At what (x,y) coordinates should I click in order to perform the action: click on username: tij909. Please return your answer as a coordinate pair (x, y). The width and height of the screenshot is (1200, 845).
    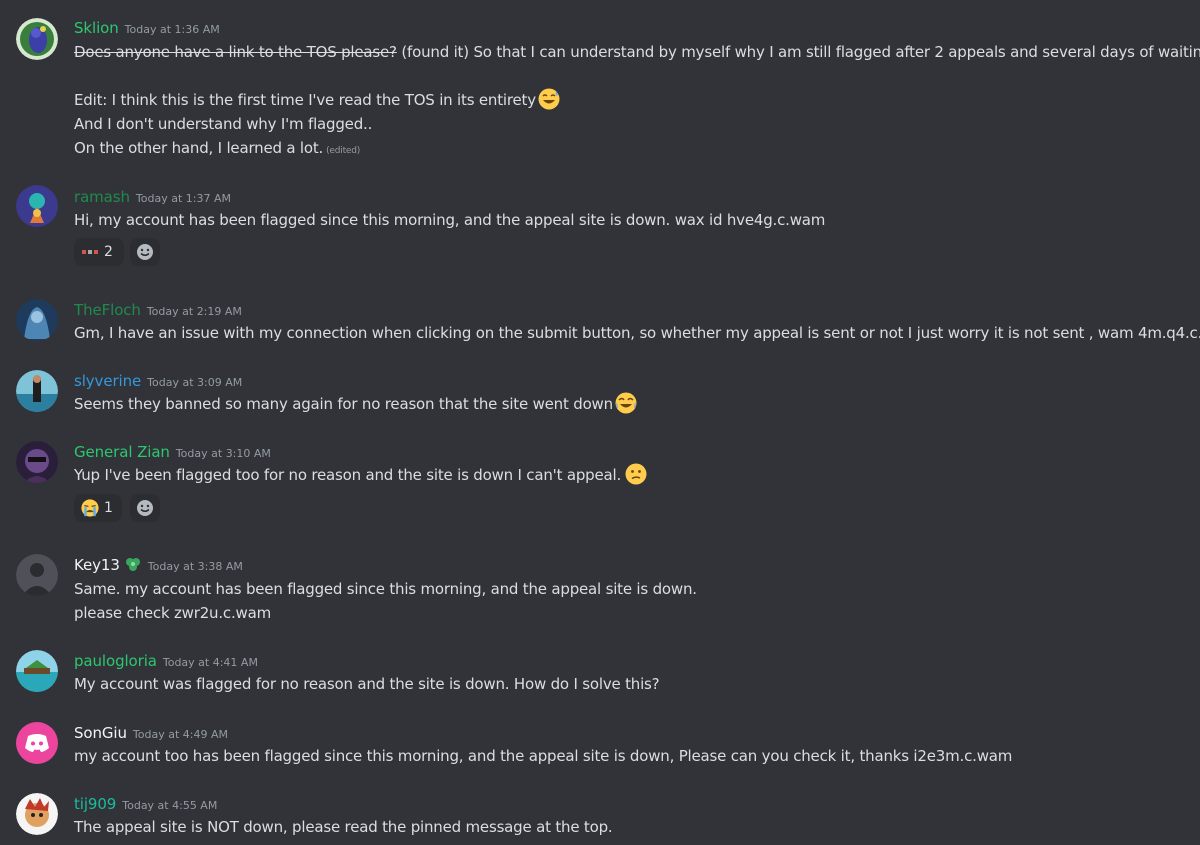
    Looking at the image, I should click on (95, 804).